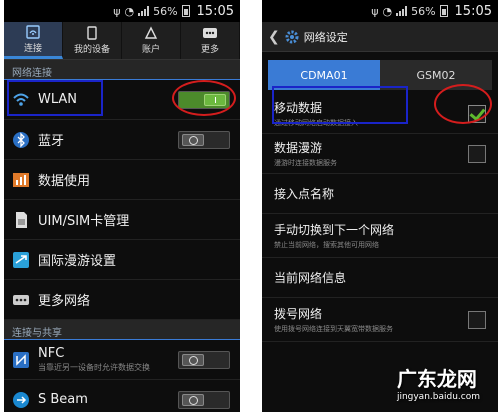 The width and height of the screenshot is (500, 420). What do you see at coordinates (51, 141) in the screenshot?
I see `setting-label: 蓝牙` at bounding box center [51, 141].